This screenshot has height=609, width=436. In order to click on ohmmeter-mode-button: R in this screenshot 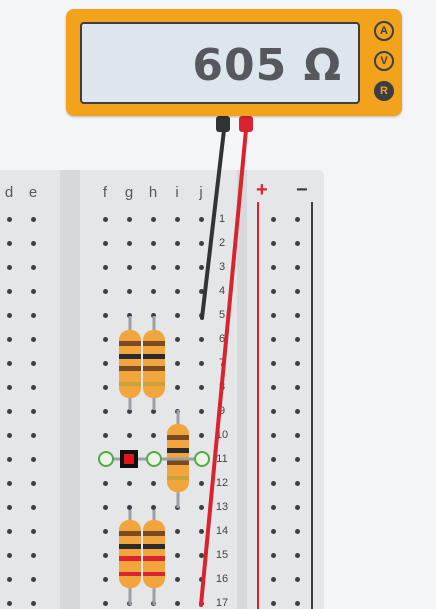, I will do `click(384, 91)`.